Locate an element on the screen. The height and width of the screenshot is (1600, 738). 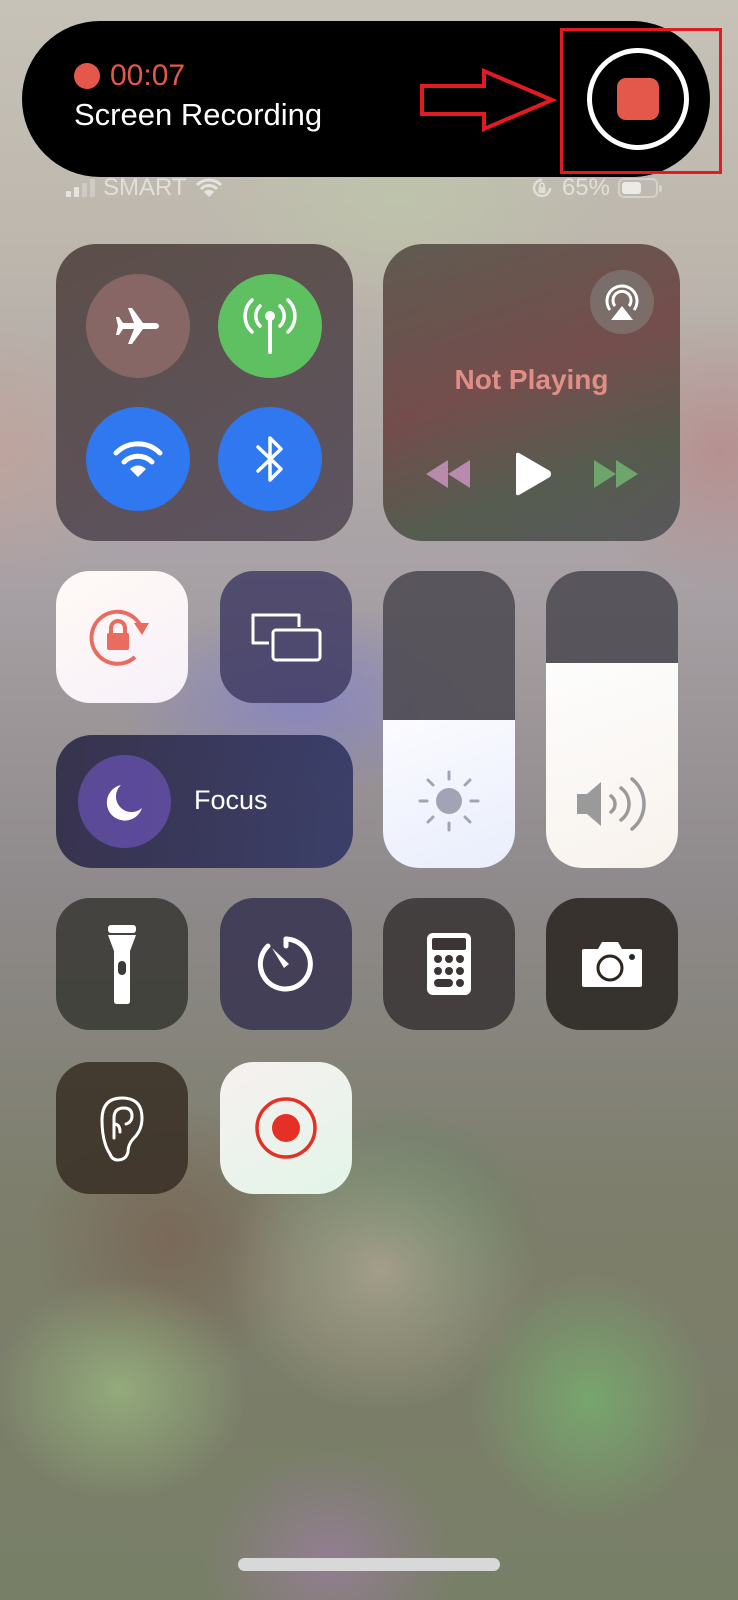
airplane-icon is located at coordinates (137, 326).